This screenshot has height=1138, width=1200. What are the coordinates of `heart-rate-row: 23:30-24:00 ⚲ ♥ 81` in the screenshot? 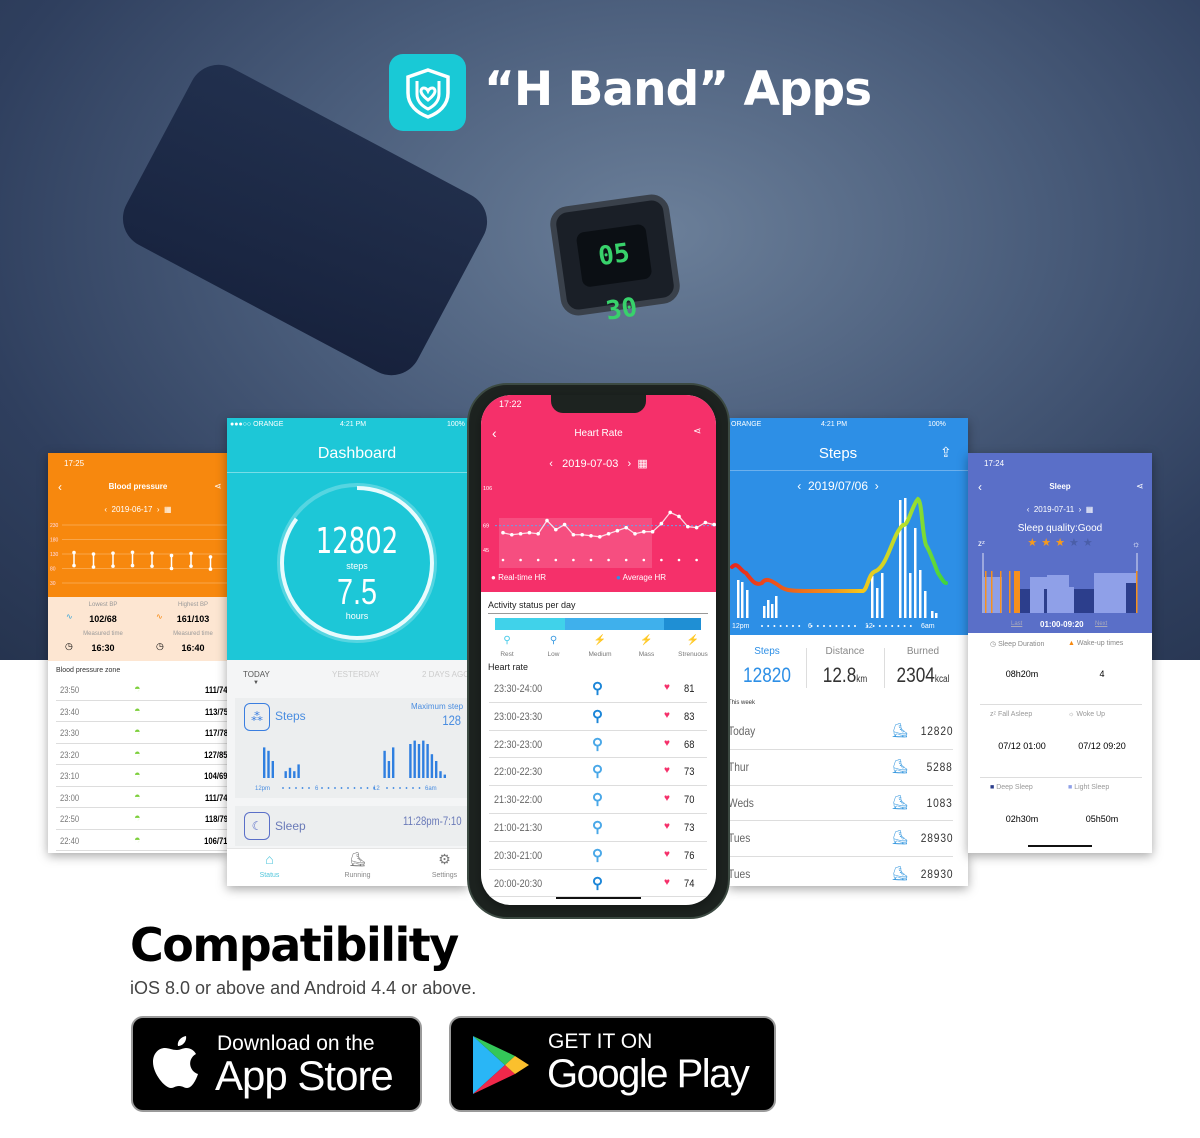 It's located at (598, 689).